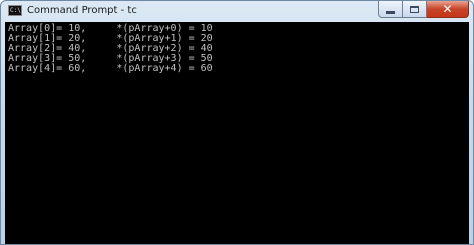  What do you see at coordinates (110, 68) in the screenshot?
I see `console-line: Array[4]= 60, *(pArray+4) = 60` at bounding box center [110, 68].